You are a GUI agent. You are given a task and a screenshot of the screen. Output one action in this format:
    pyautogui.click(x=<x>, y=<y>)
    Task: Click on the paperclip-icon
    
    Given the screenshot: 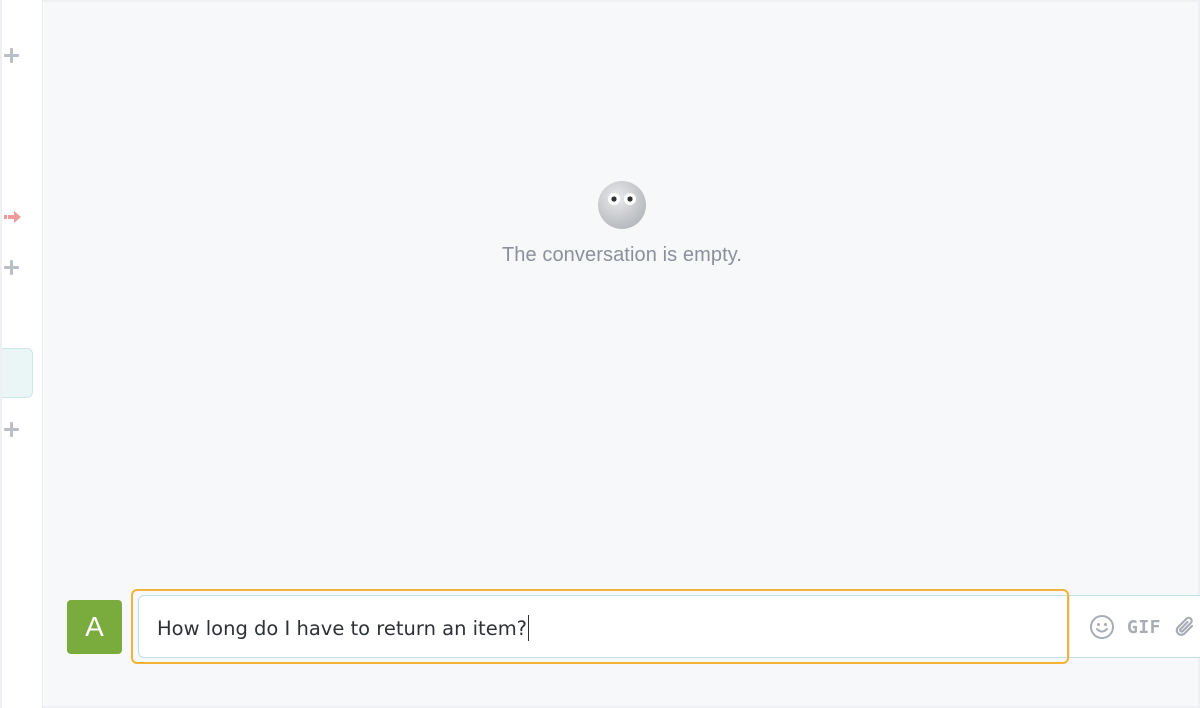 What is the action you would take?
    pyautogui.click(x=1184, y=626)
    